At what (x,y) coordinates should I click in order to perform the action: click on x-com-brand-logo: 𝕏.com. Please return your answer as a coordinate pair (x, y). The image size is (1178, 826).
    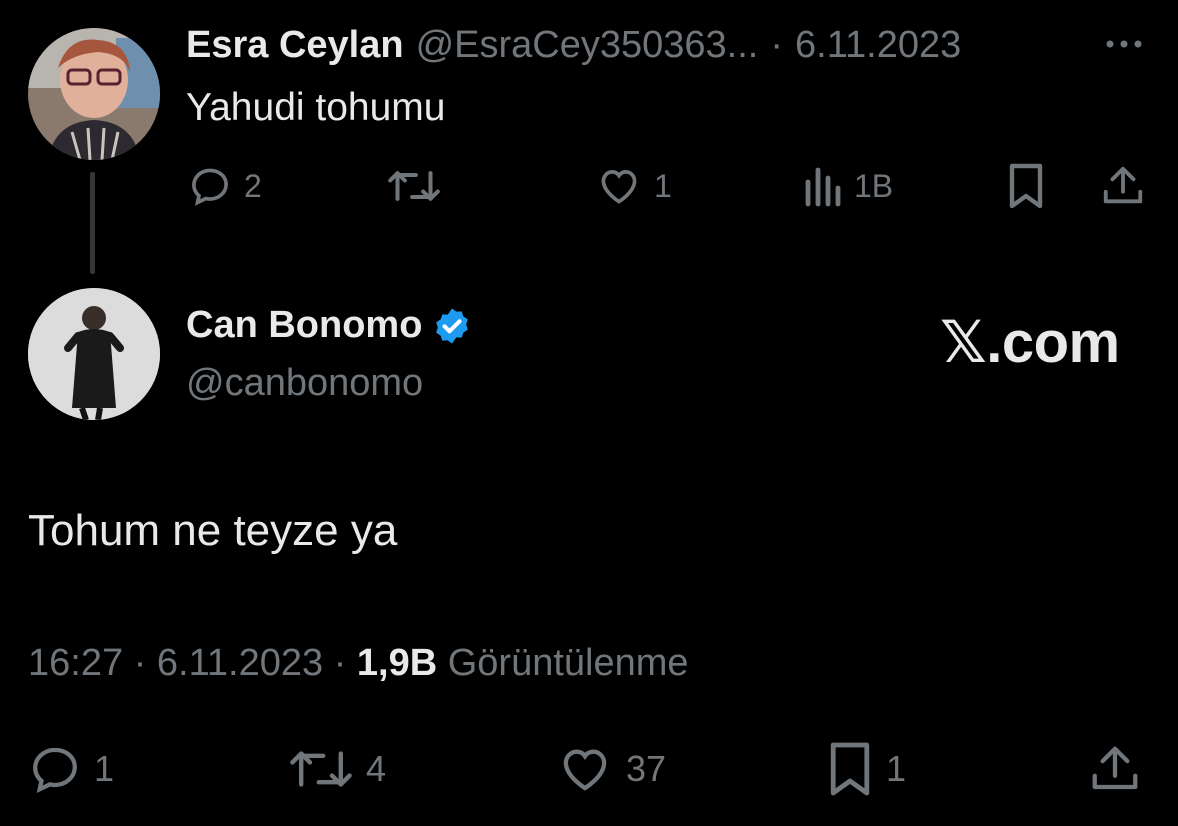
    Looking at the image, I should click on (1030, 342).